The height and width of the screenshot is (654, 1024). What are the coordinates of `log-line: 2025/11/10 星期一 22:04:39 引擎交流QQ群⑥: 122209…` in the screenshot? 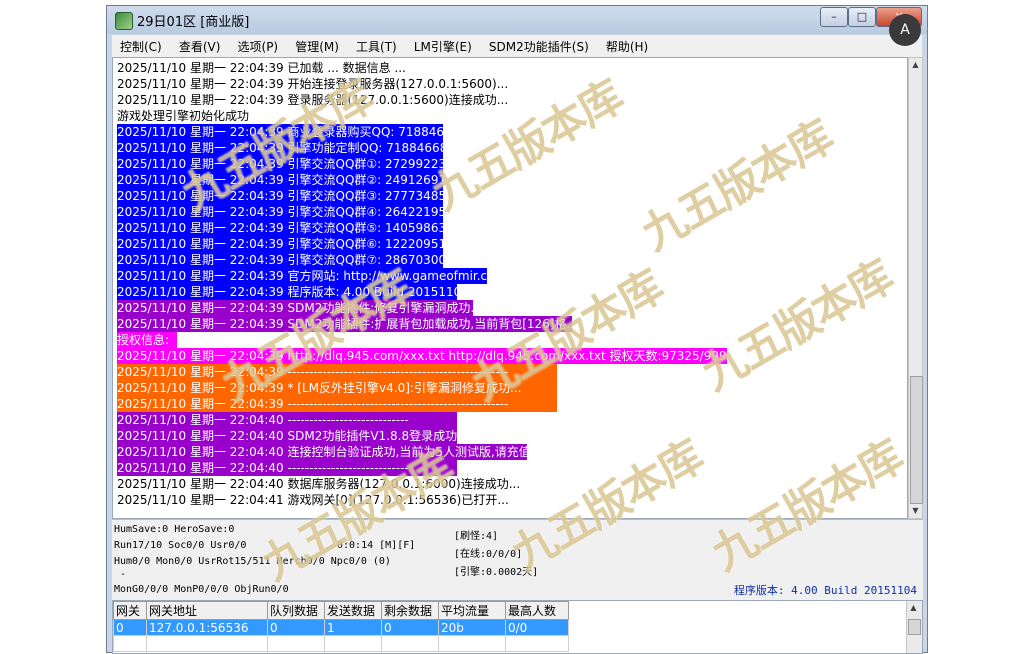 It's located at (285, 244).